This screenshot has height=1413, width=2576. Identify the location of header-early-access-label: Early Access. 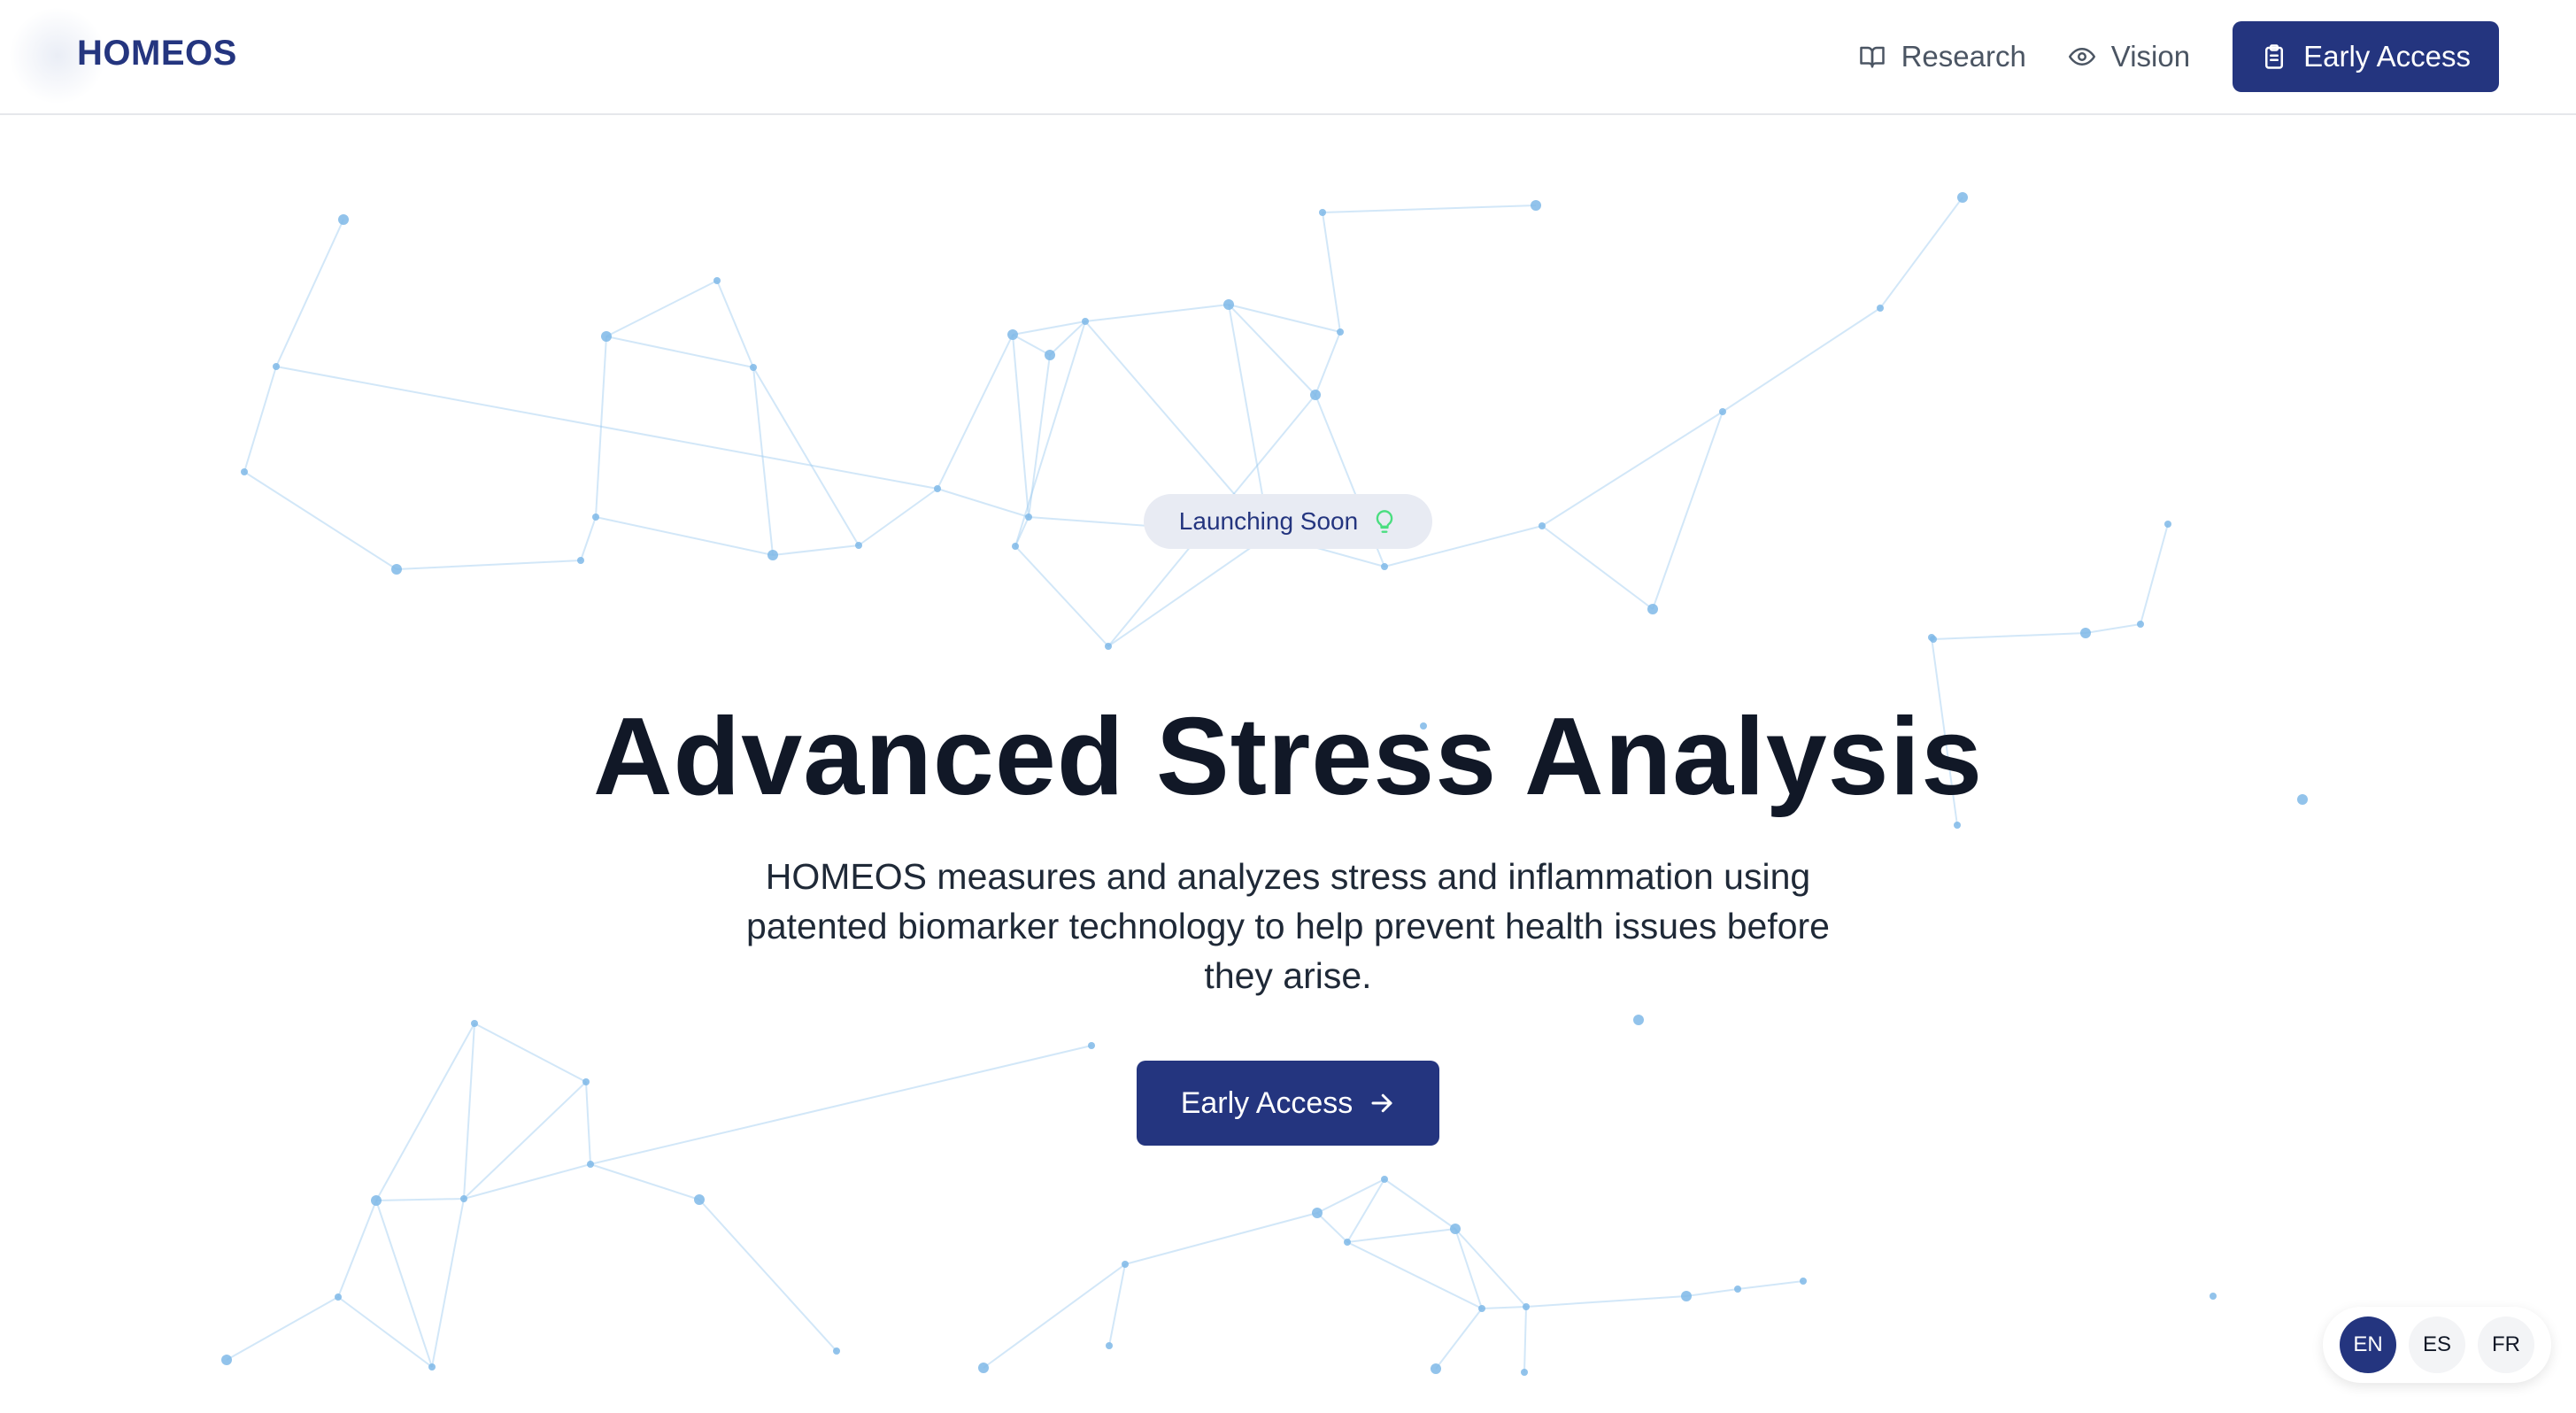
(2387, 56).